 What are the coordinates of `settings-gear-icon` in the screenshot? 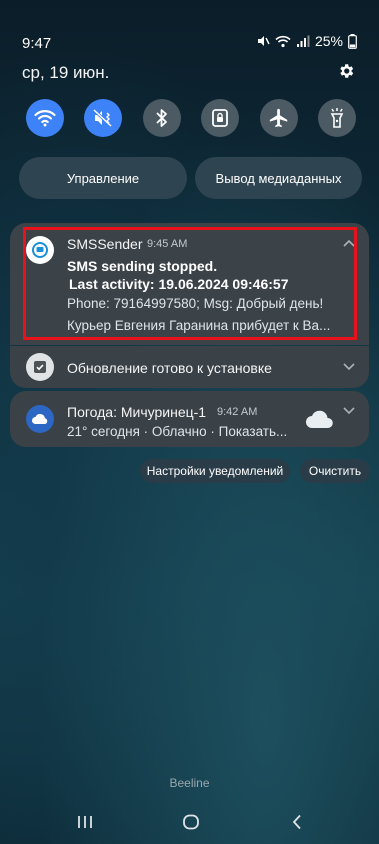 It's located at (346, 73).